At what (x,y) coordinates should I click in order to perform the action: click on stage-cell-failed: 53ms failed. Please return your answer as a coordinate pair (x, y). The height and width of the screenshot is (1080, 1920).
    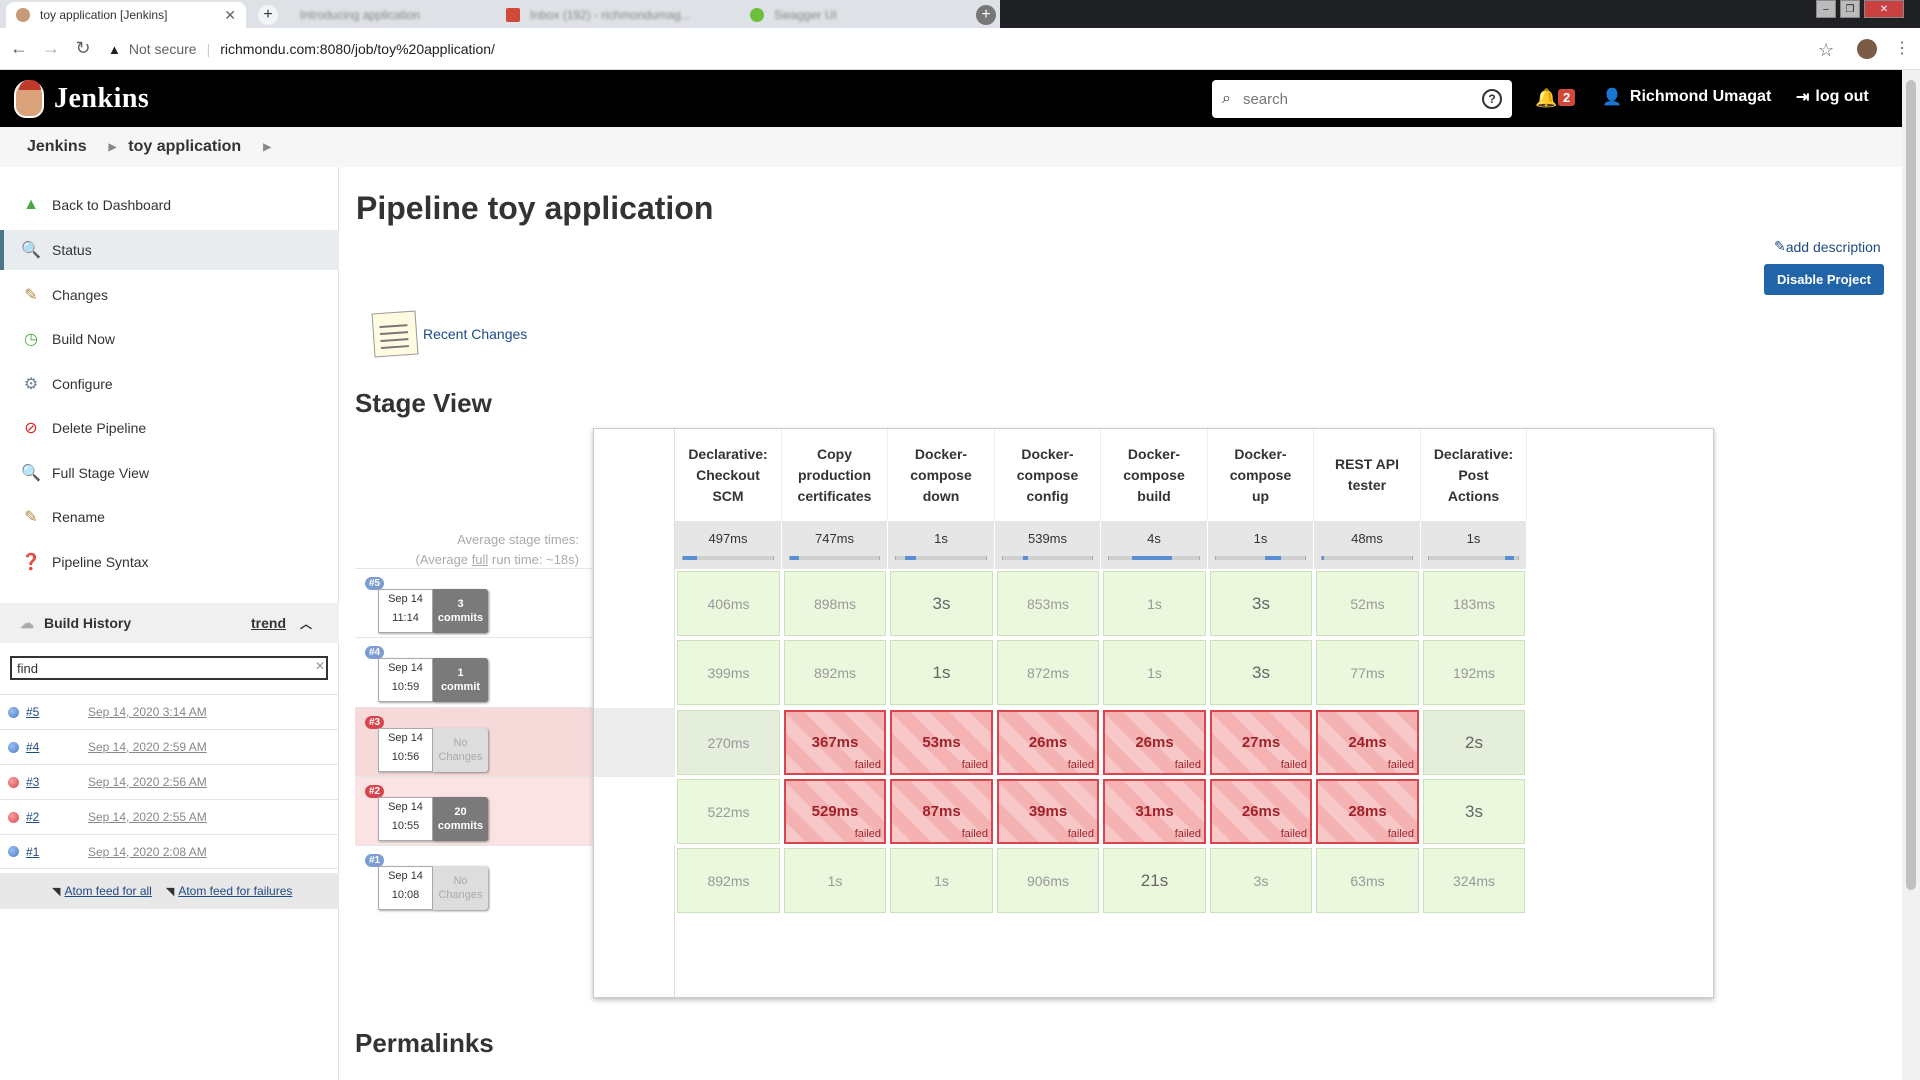
    Looking at the image, I should click on (941, 742).